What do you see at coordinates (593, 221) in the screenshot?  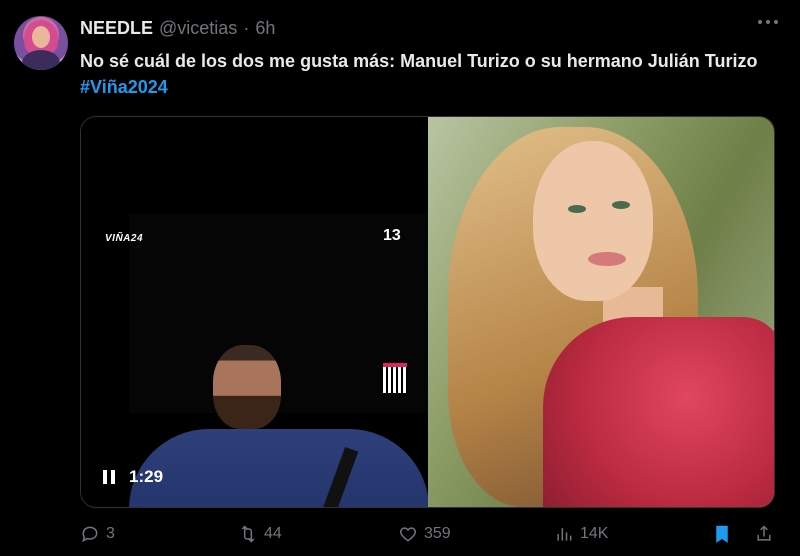 I see `woman-face` at bounding box center [593, 221].